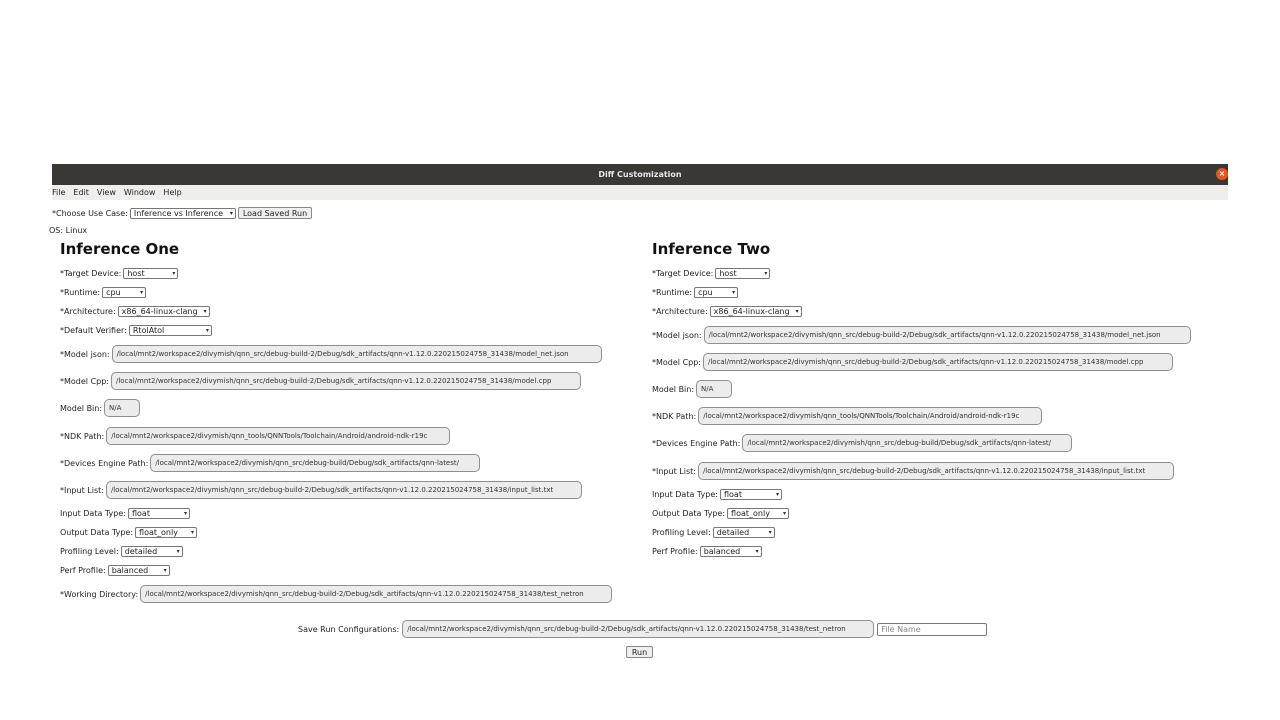  I want to click on right-runtime-select: cpu ▾, so click(716, 292).